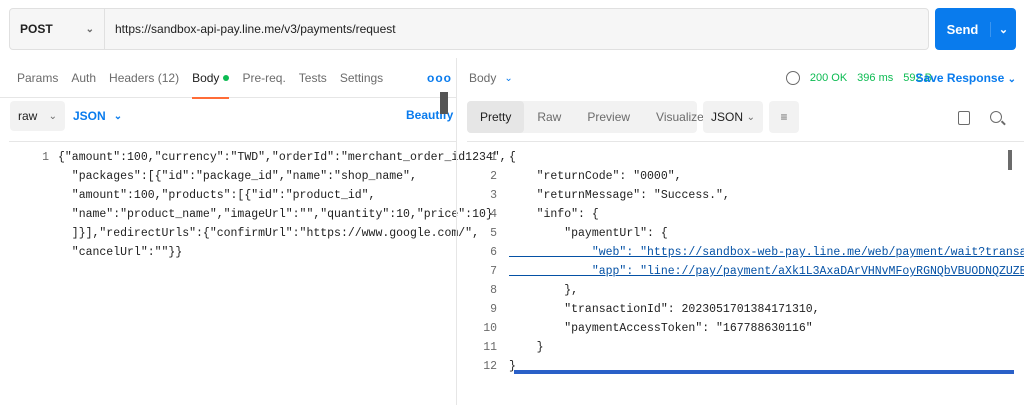 This screenshot has height=405, width=1024. What do you see at coordinates (854, 78) in the screenshot?
I see `response-status: 200 OK 396 ms 592 B` at bounding box center [854, 78].